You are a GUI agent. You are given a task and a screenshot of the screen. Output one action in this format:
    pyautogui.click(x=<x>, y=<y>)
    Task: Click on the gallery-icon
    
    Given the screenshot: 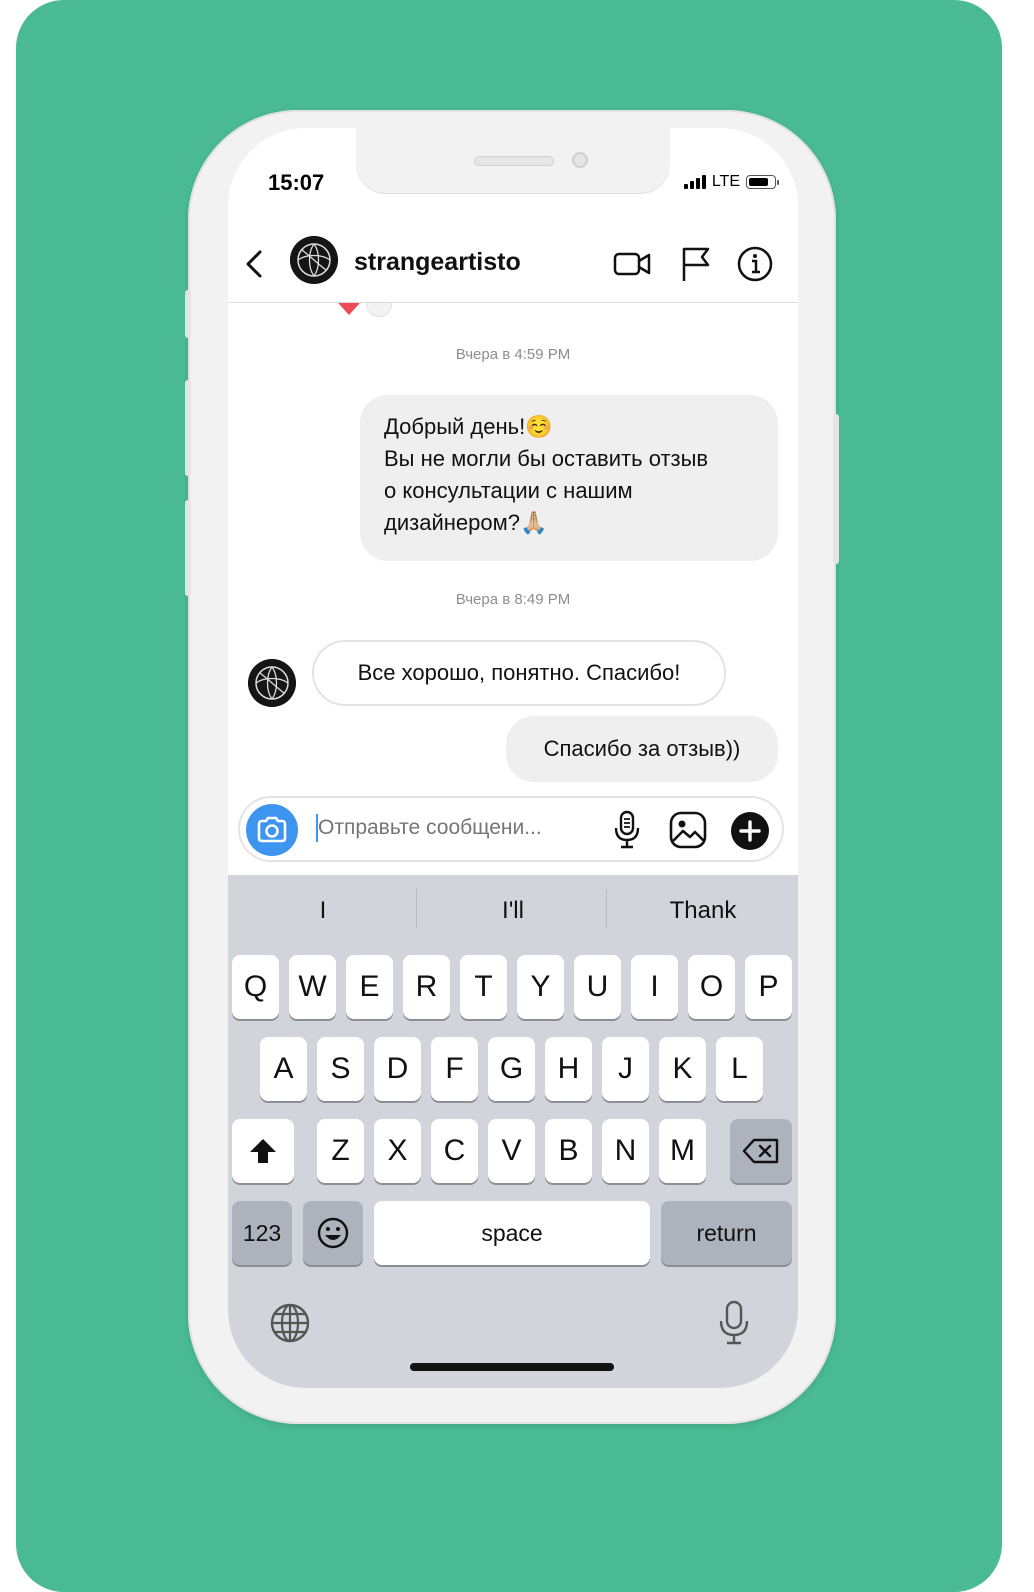 What is the action you would take?
    pyautogui.click(x=688, y=830)
    